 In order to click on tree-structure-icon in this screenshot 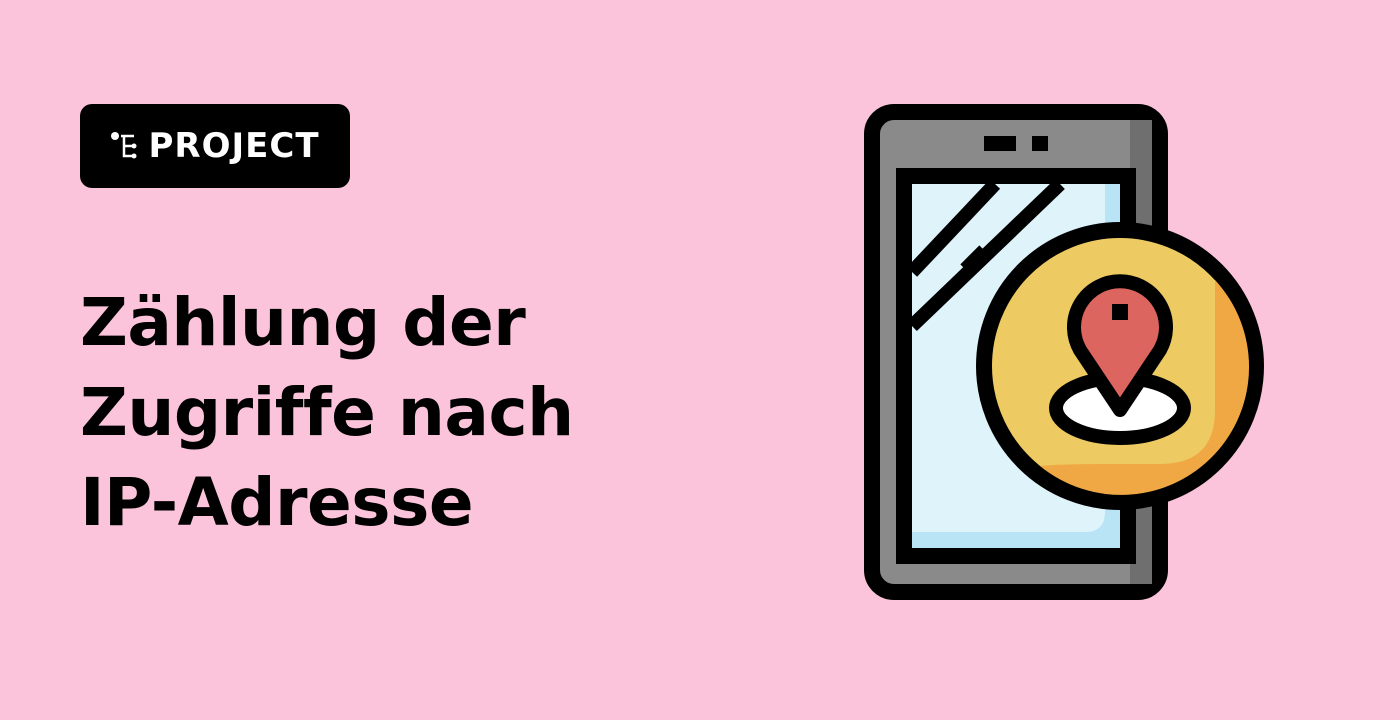, I will do `click(124, 145)`.